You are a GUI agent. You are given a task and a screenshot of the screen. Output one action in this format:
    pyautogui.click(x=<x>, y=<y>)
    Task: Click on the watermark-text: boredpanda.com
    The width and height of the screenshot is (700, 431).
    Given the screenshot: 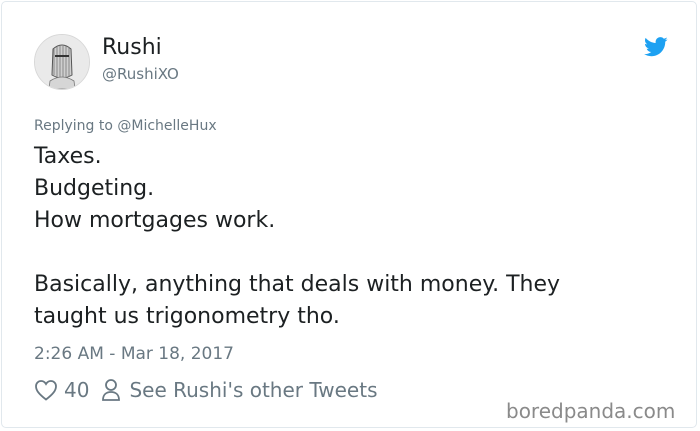 What is the action you would take?
    pyautogui.click(x=591, y=411)
    